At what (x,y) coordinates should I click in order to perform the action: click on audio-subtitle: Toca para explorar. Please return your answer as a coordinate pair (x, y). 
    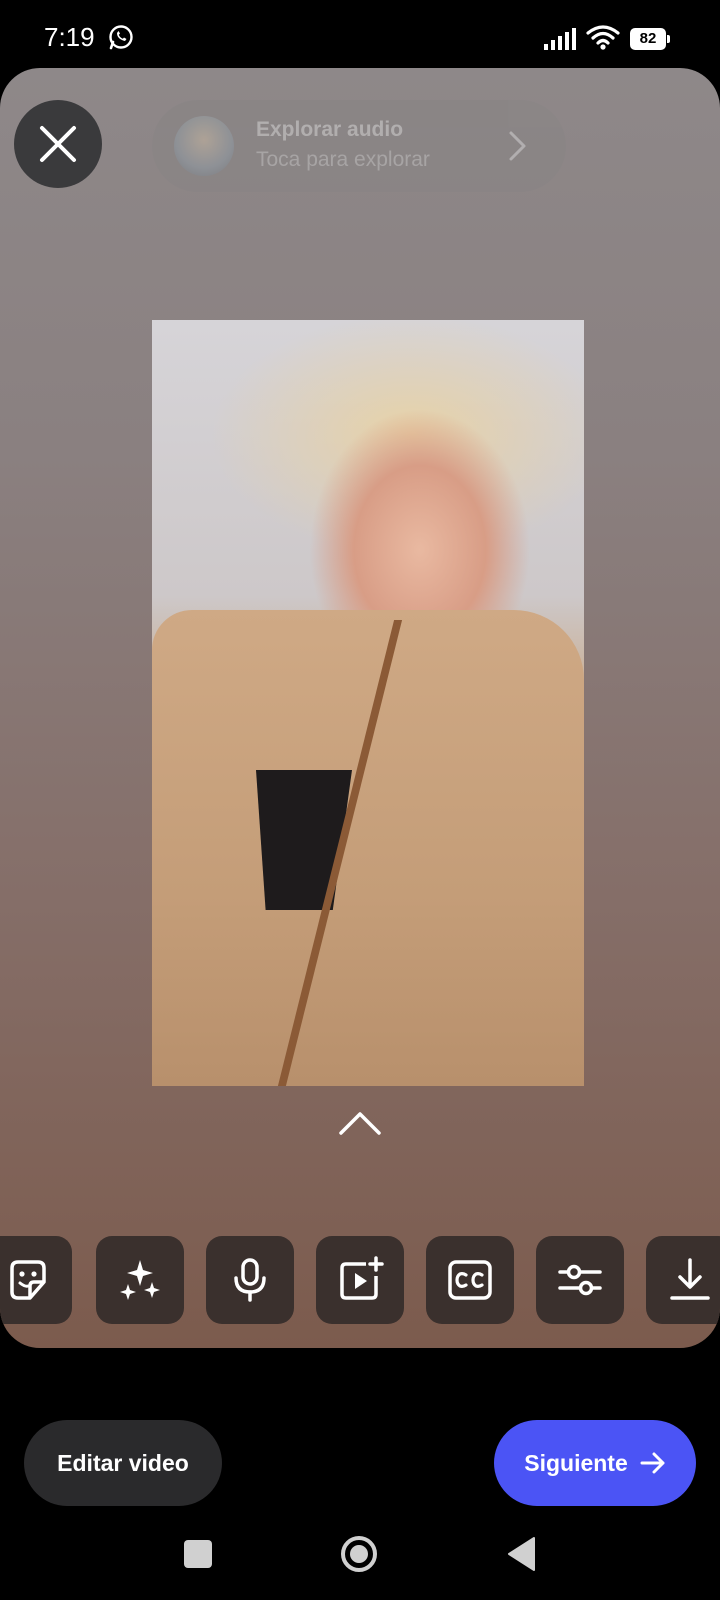
    Looking at the image, I should click on (343, 159).